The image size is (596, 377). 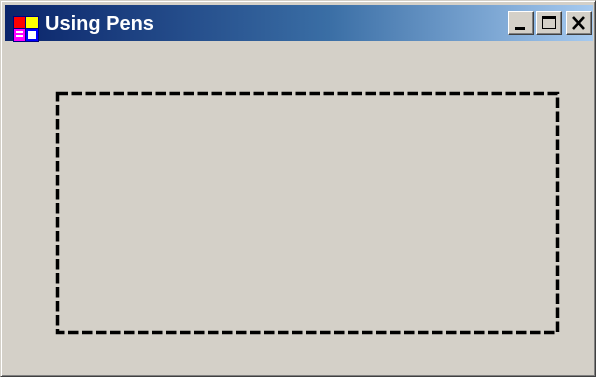 What do you see at coordinates (99, 24) in the screenshot?
I see `window-title: Using Pens` at bounding box center [99, 24].